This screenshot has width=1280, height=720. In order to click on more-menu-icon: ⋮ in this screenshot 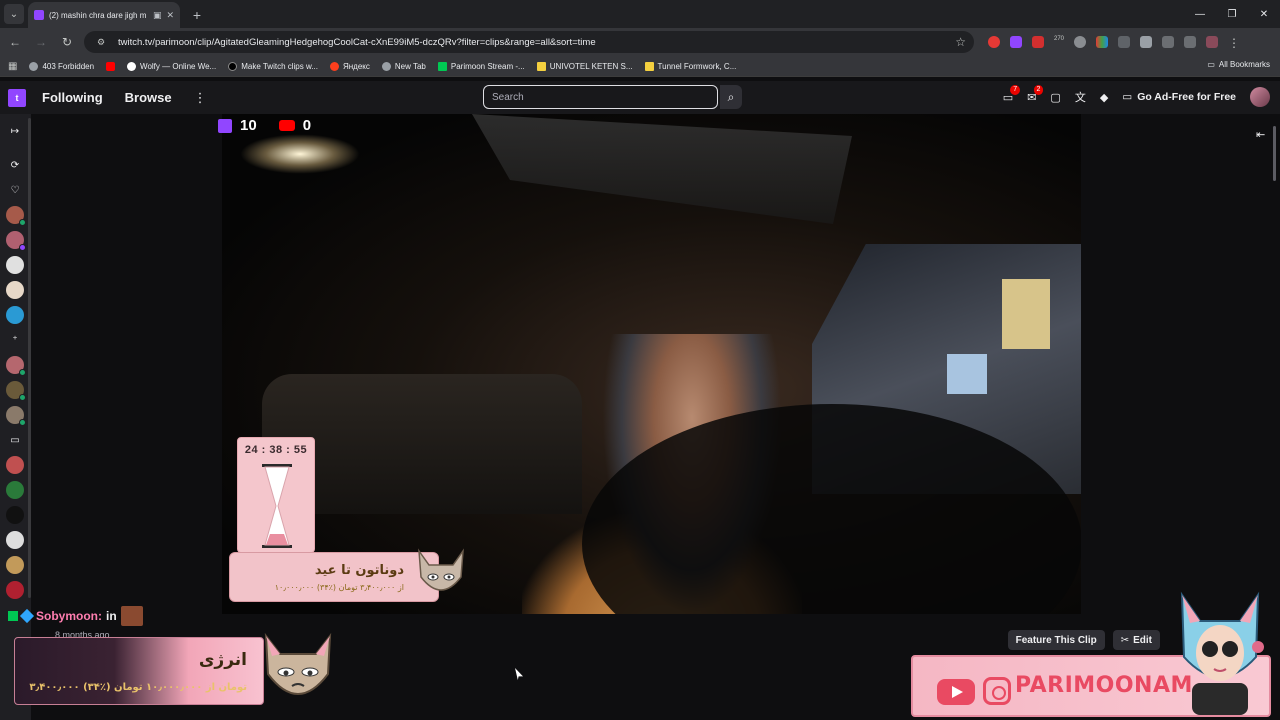, I will do `click(200, 98)`.